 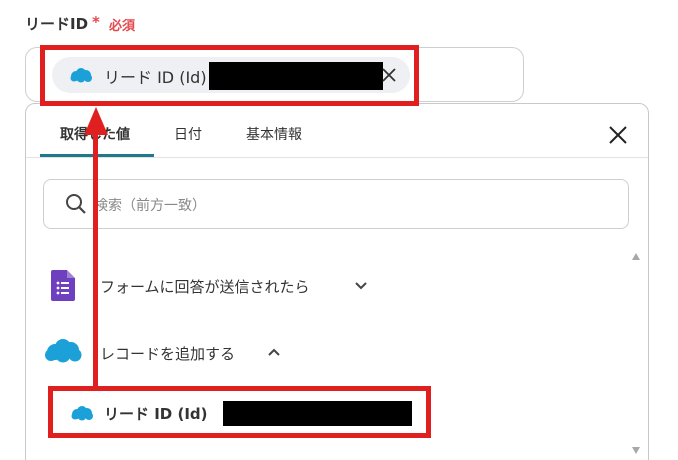 What do you see at coordinates (636, 356) in the screenshot?
I see `scrollbar` at bounding box center [636, 356].